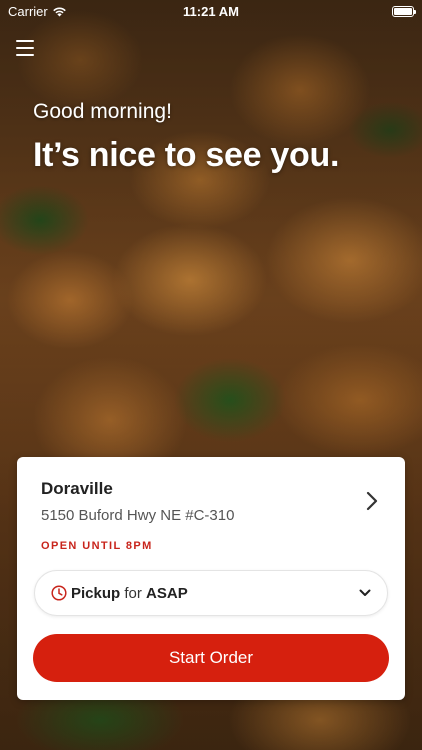 This screenshot has height=750, width=422. I want to click on greeting-subtitle: Good morning!, so click(102, 111).